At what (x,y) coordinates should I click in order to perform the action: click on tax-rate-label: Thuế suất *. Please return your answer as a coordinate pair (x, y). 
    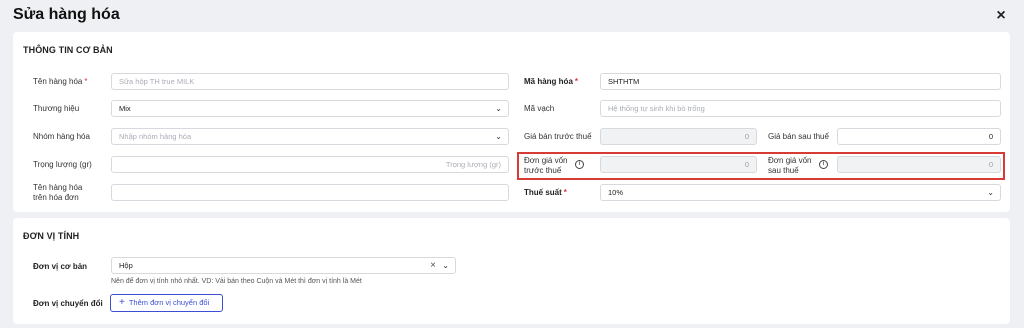
    Looking at the image, I should click on (545, 192).